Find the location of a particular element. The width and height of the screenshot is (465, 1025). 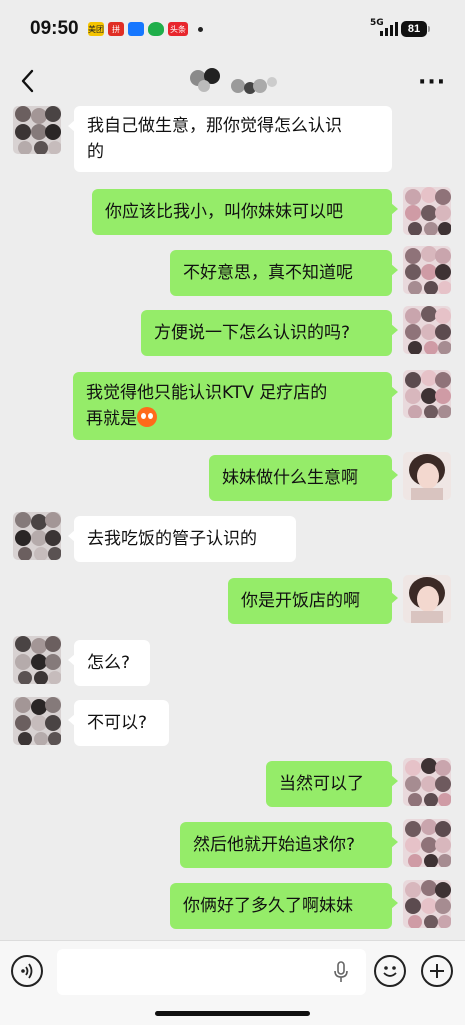

message-text: 你是开饭店的啊 is located at coordinates (300, 601).